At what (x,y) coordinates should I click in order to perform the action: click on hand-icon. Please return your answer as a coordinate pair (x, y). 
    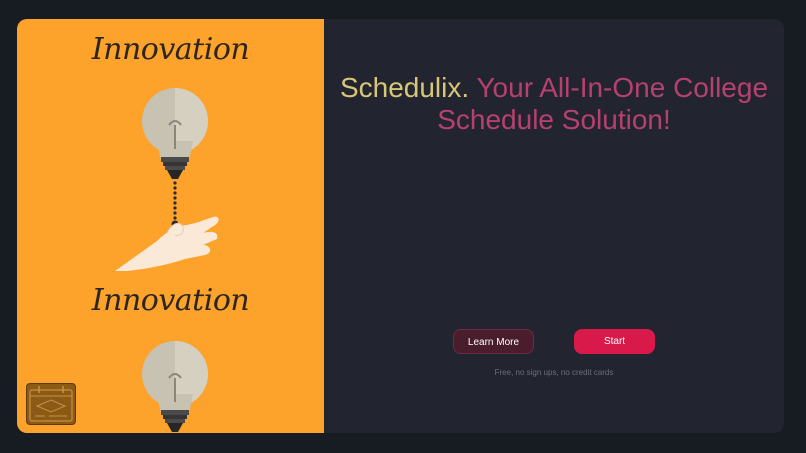
    Looking at the image, I should click on (167, 243).